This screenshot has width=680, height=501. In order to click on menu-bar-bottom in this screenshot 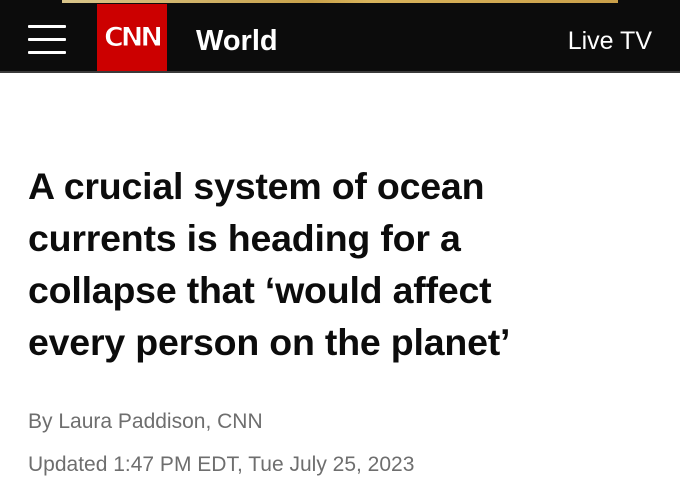, I will do `click(47, 52)`.